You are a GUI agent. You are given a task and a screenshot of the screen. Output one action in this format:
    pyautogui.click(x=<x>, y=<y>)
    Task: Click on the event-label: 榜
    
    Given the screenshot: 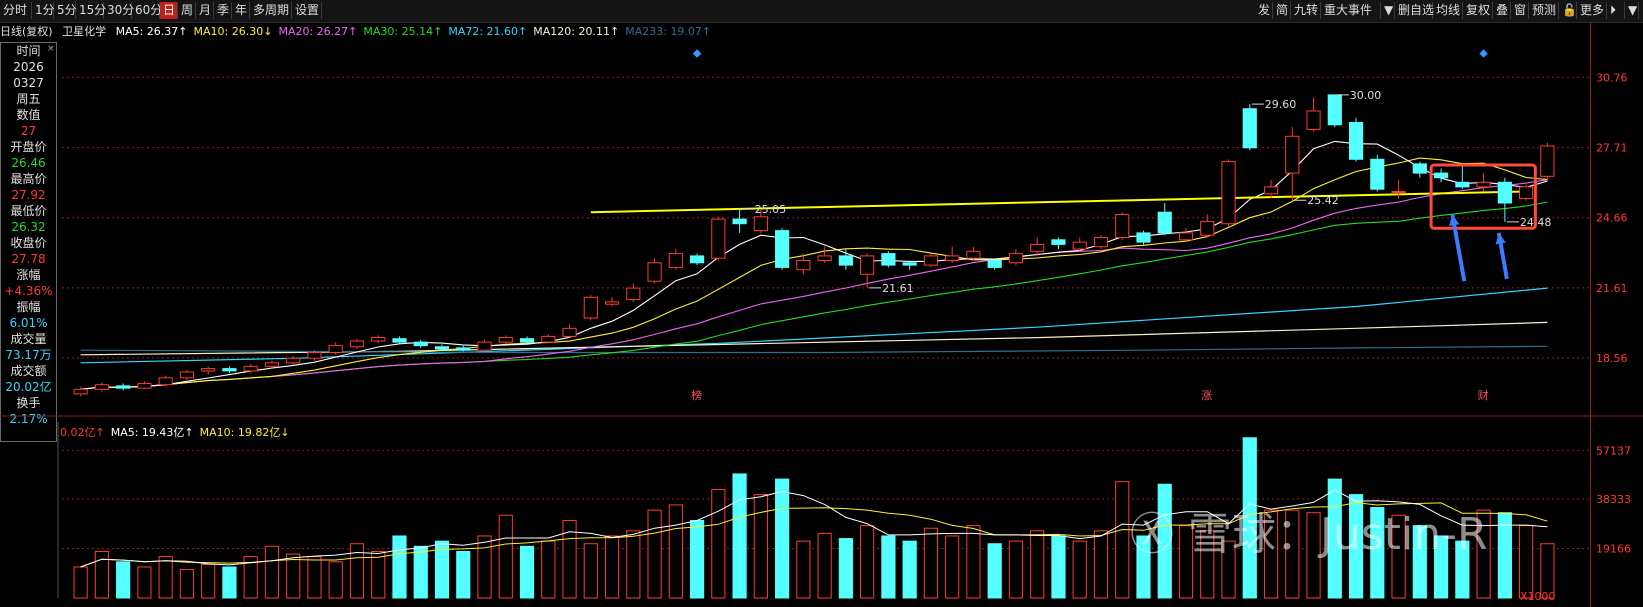 What is the action you would take?
    pyautogui.click(x=696, y=395)
    